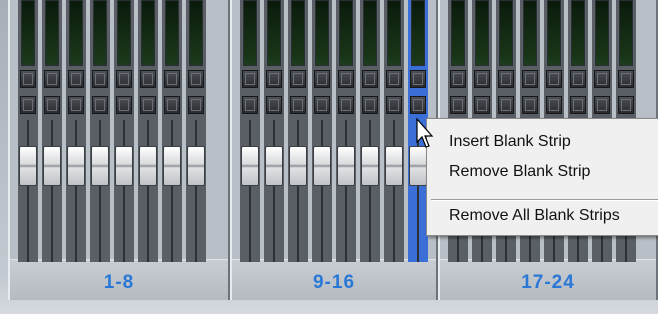 Image resolution: width=658 pixels, height=314 pixels. What do you see at coordinates (548, 283) in the screenshot?
I see `bank-label: 17-24` at bounding box center [548, 283].